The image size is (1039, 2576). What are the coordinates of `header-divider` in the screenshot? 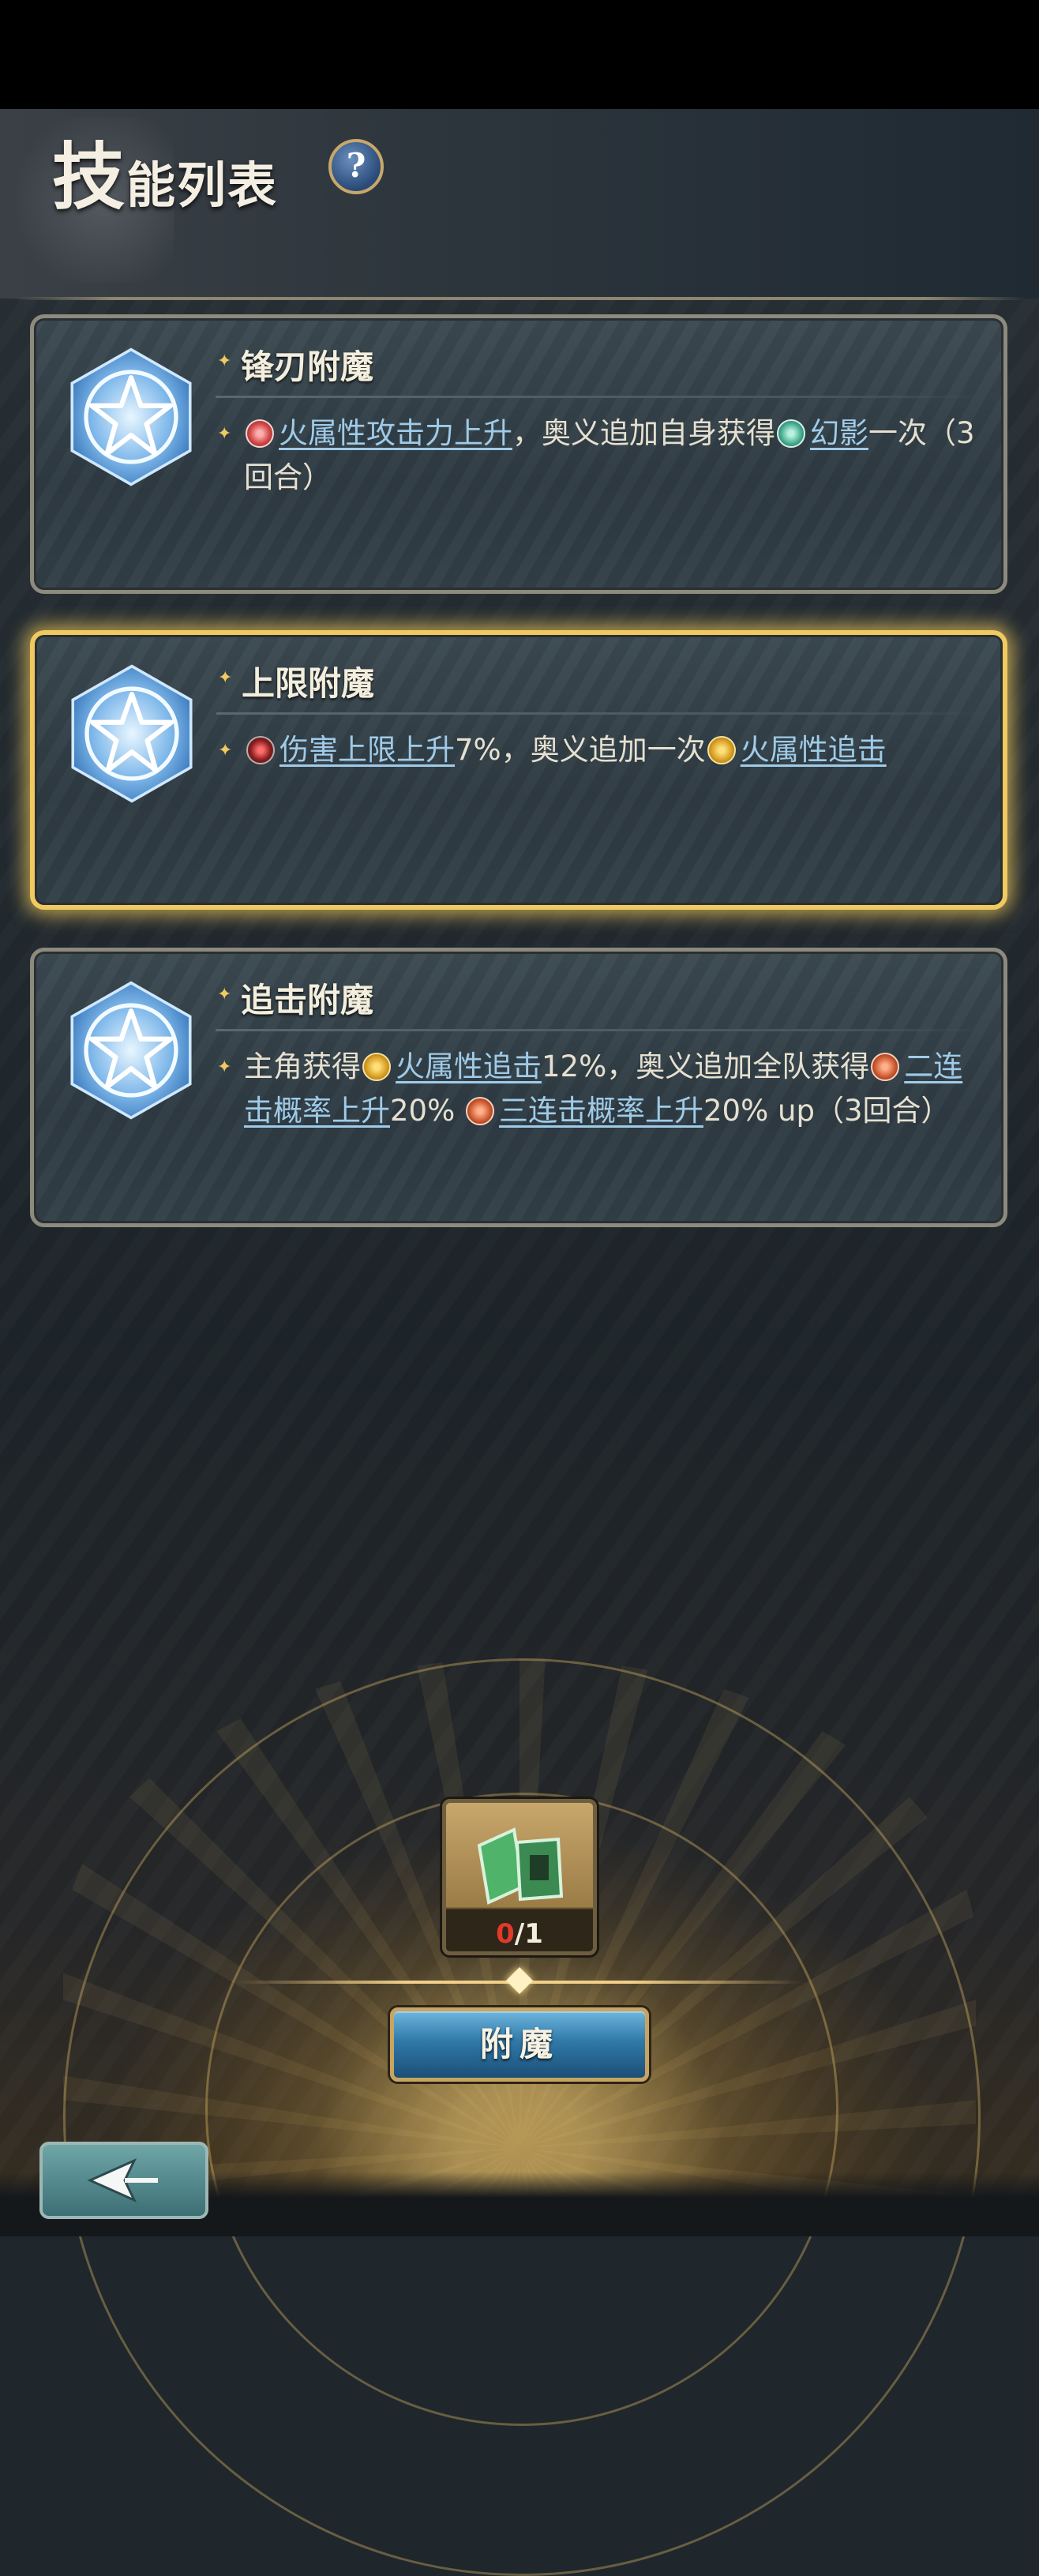 It's located at (519, 298).